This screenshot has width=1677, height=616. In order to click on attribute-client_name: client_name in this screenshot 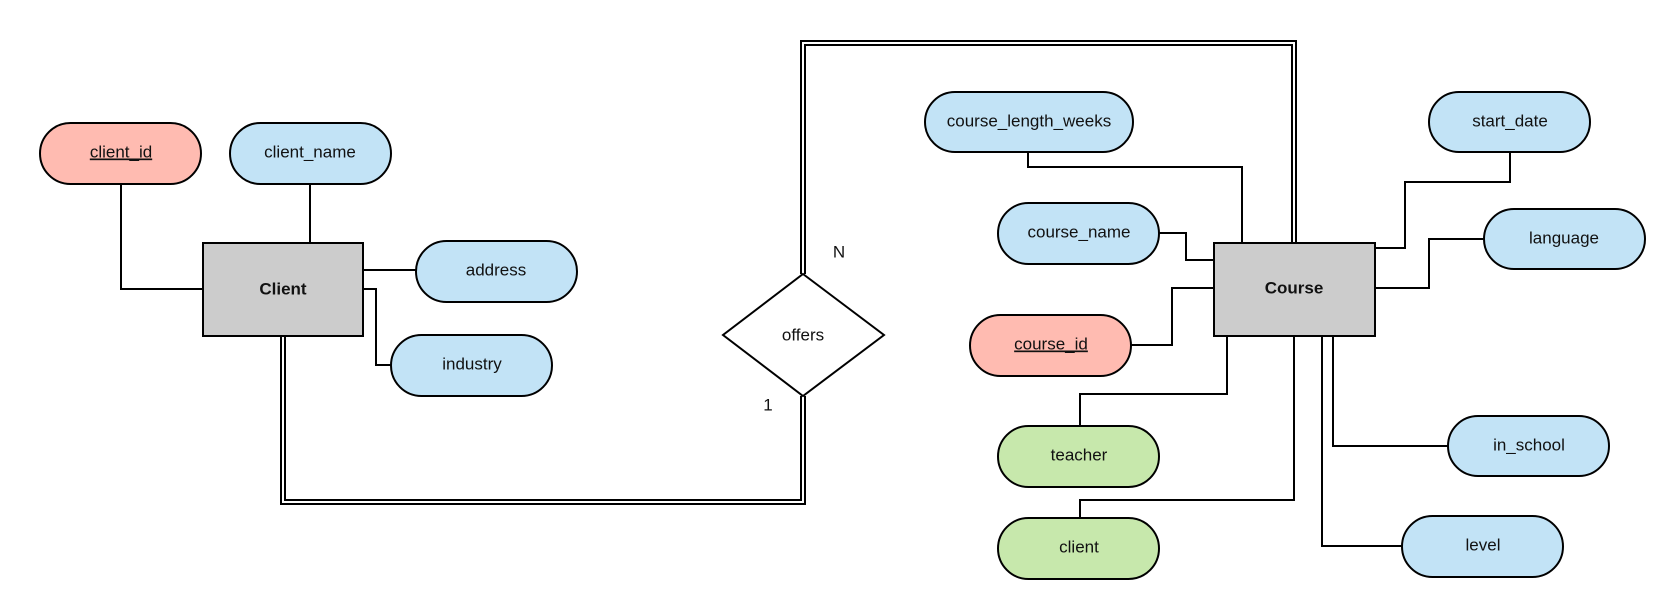, I will do `click(310, 153)`.